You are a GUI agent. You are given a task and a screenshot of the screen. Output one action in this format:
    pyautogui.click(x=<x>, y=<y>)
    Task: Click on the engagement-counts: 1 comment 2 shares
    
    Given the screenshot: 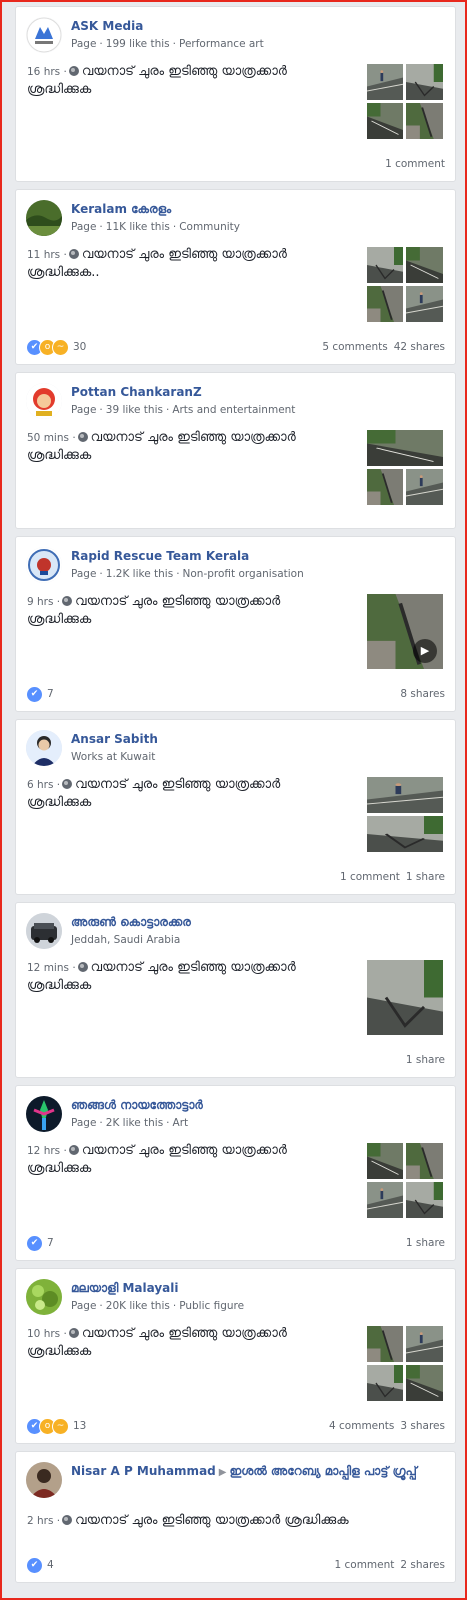 What is the action you would take?
    pyautogui.click(x=389, y=1565)
    